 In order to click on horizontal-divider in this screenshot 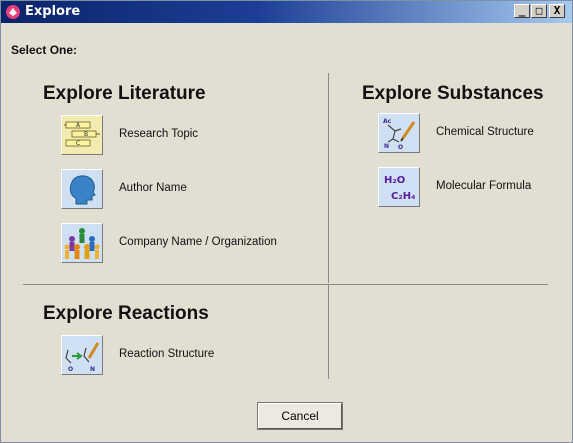, I will do `click(285, 284)`.